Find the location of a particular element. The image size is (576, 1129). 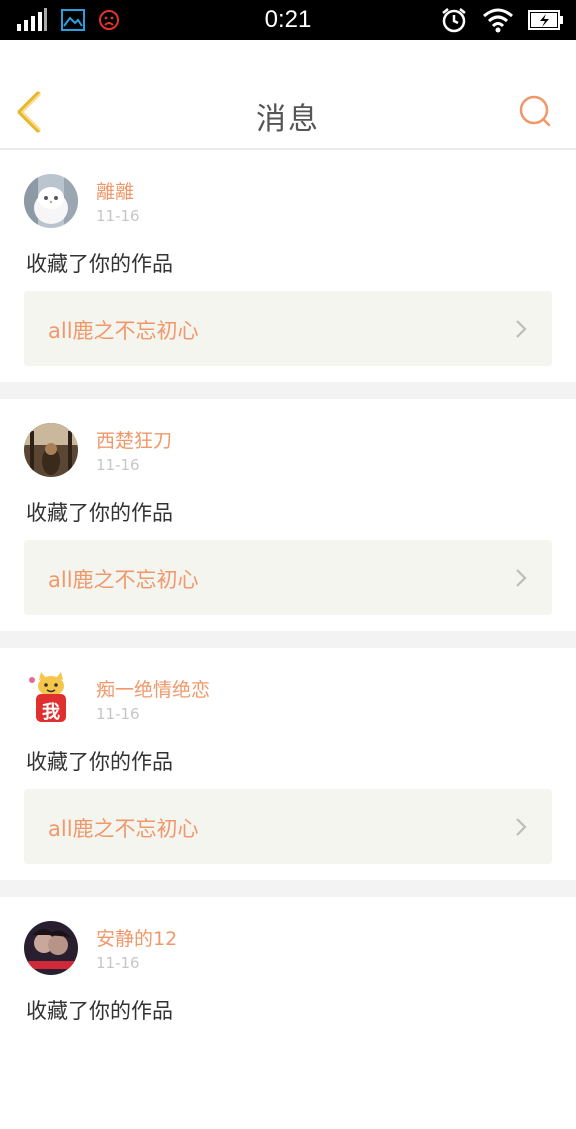

username: 安静的12 is located at coordinates (136, 937).